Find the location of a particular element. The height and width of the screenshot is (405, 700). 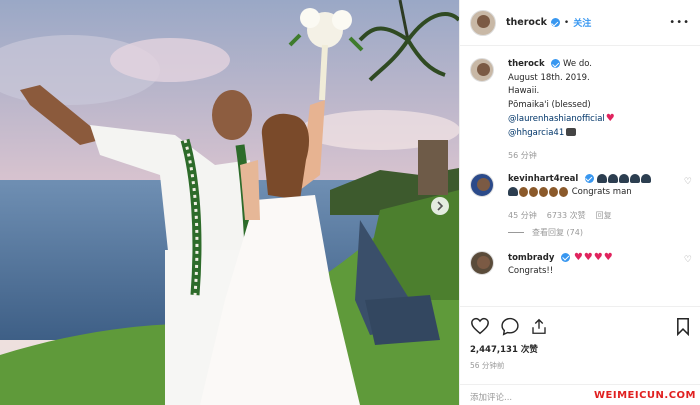

caption-meta: 56 分钟 is located at coordinates (561, 156).